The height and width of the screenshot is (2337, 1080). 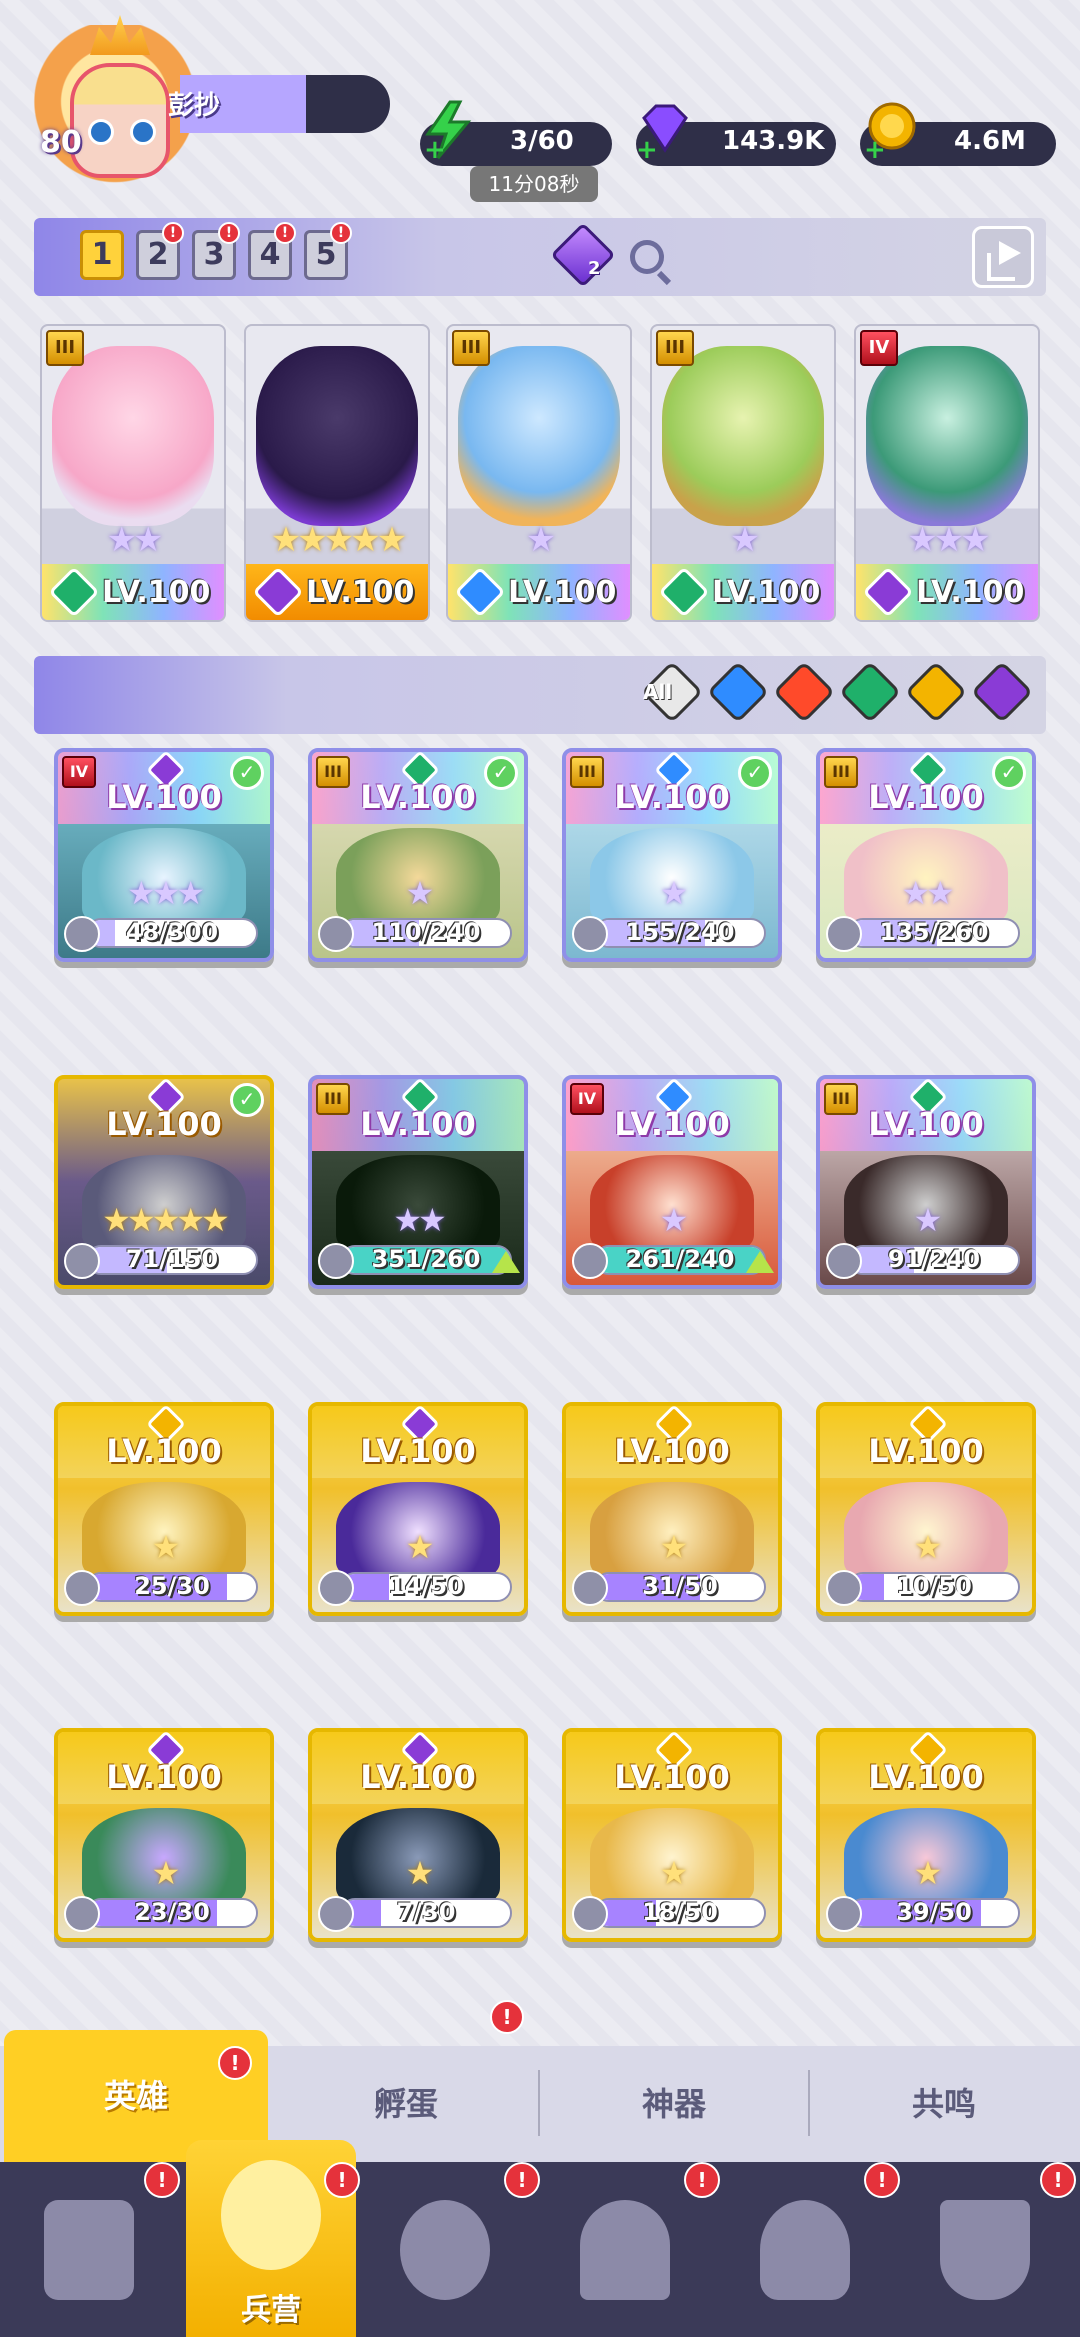 What do you see at coordinates (271, 2310) in the screenshot?
I see `nav-barracks-label: 兵营` at bounding box center [271, 2310].